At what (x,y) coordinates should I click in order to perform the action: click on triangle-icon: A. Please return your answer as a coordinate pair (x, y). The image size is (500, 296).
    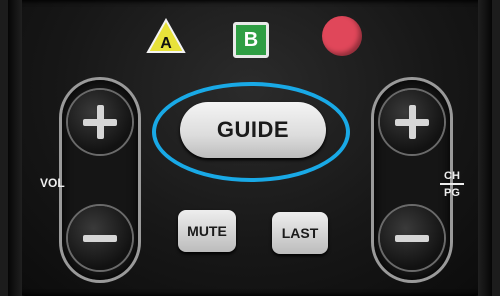
    Looking at the image, I should click on (166, 35).